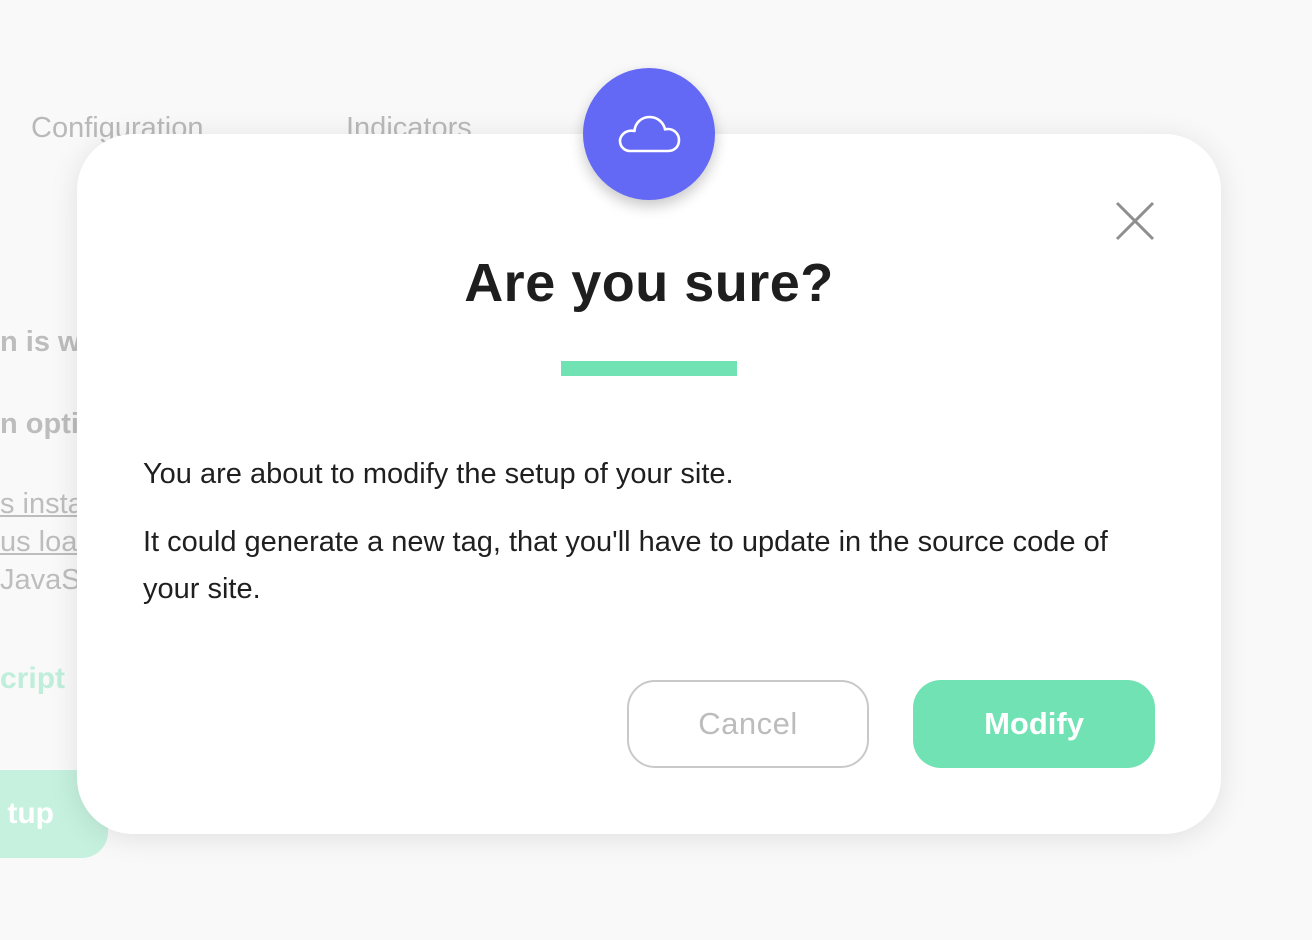 The width and height of the screenshot is (1312, 940). I want to click on close-icon, so click(1135, 221).